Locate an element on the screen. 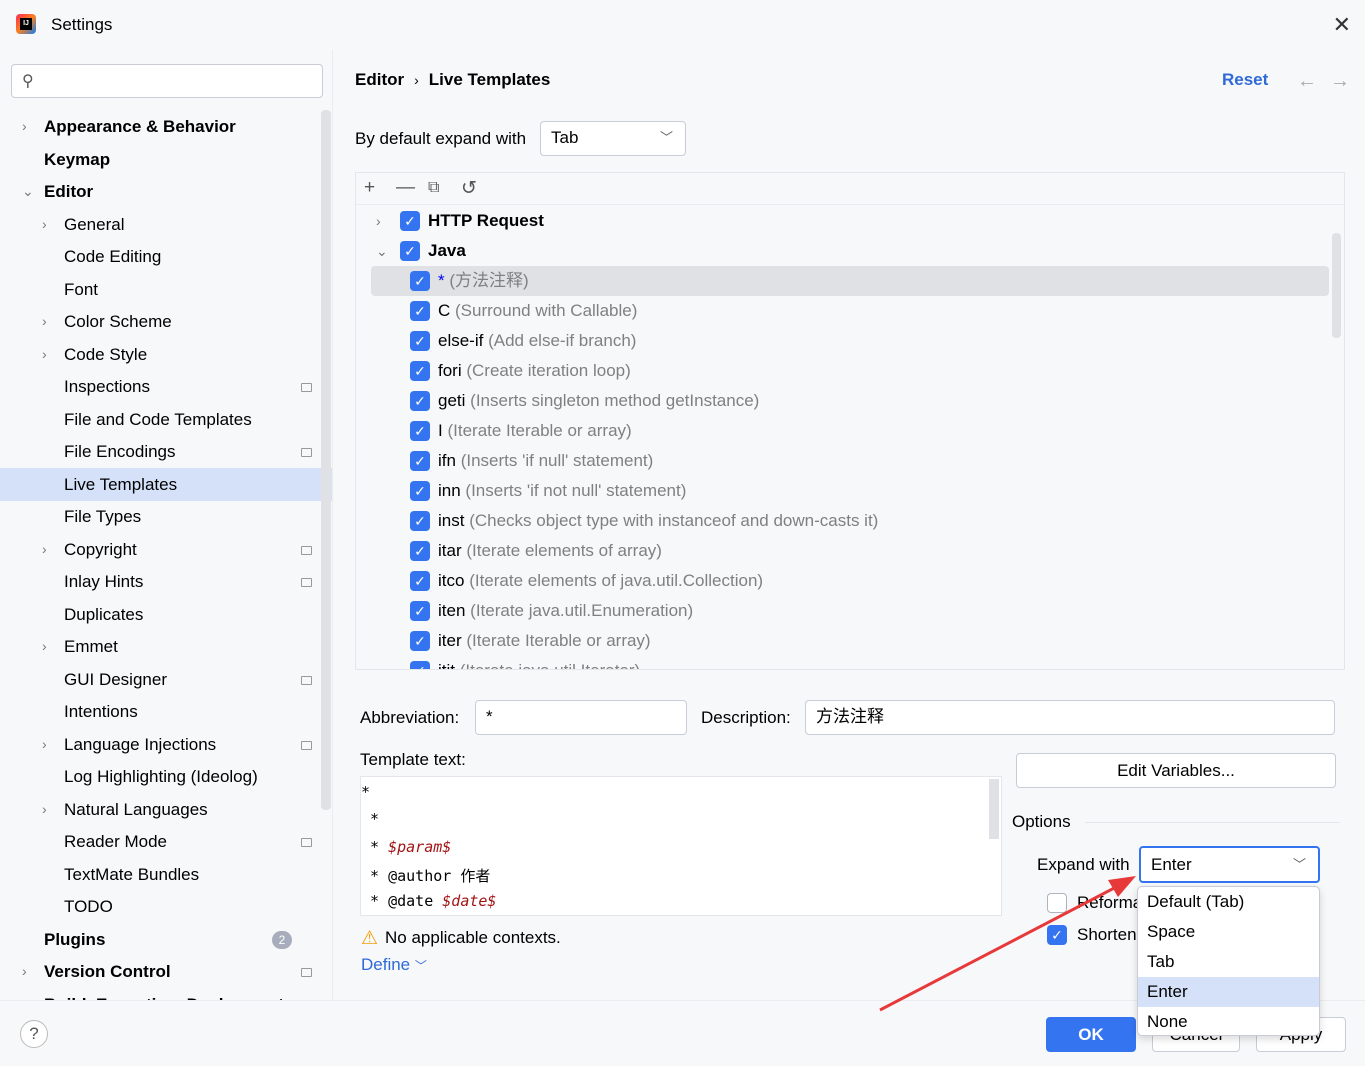  define-link: Define ﹀ is located at coordinates (394, 965).